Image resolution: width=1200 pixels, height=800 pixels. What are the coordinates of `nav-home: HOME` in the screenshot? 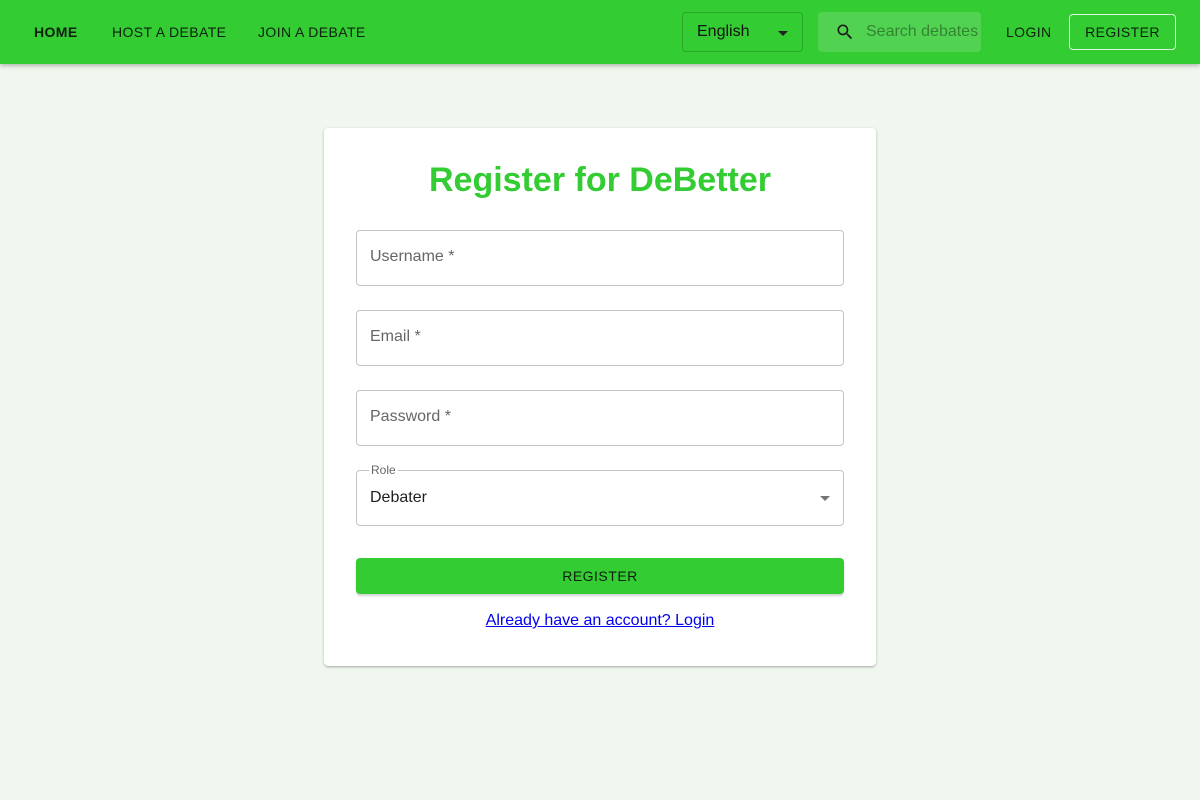 It's located at (56, 32).